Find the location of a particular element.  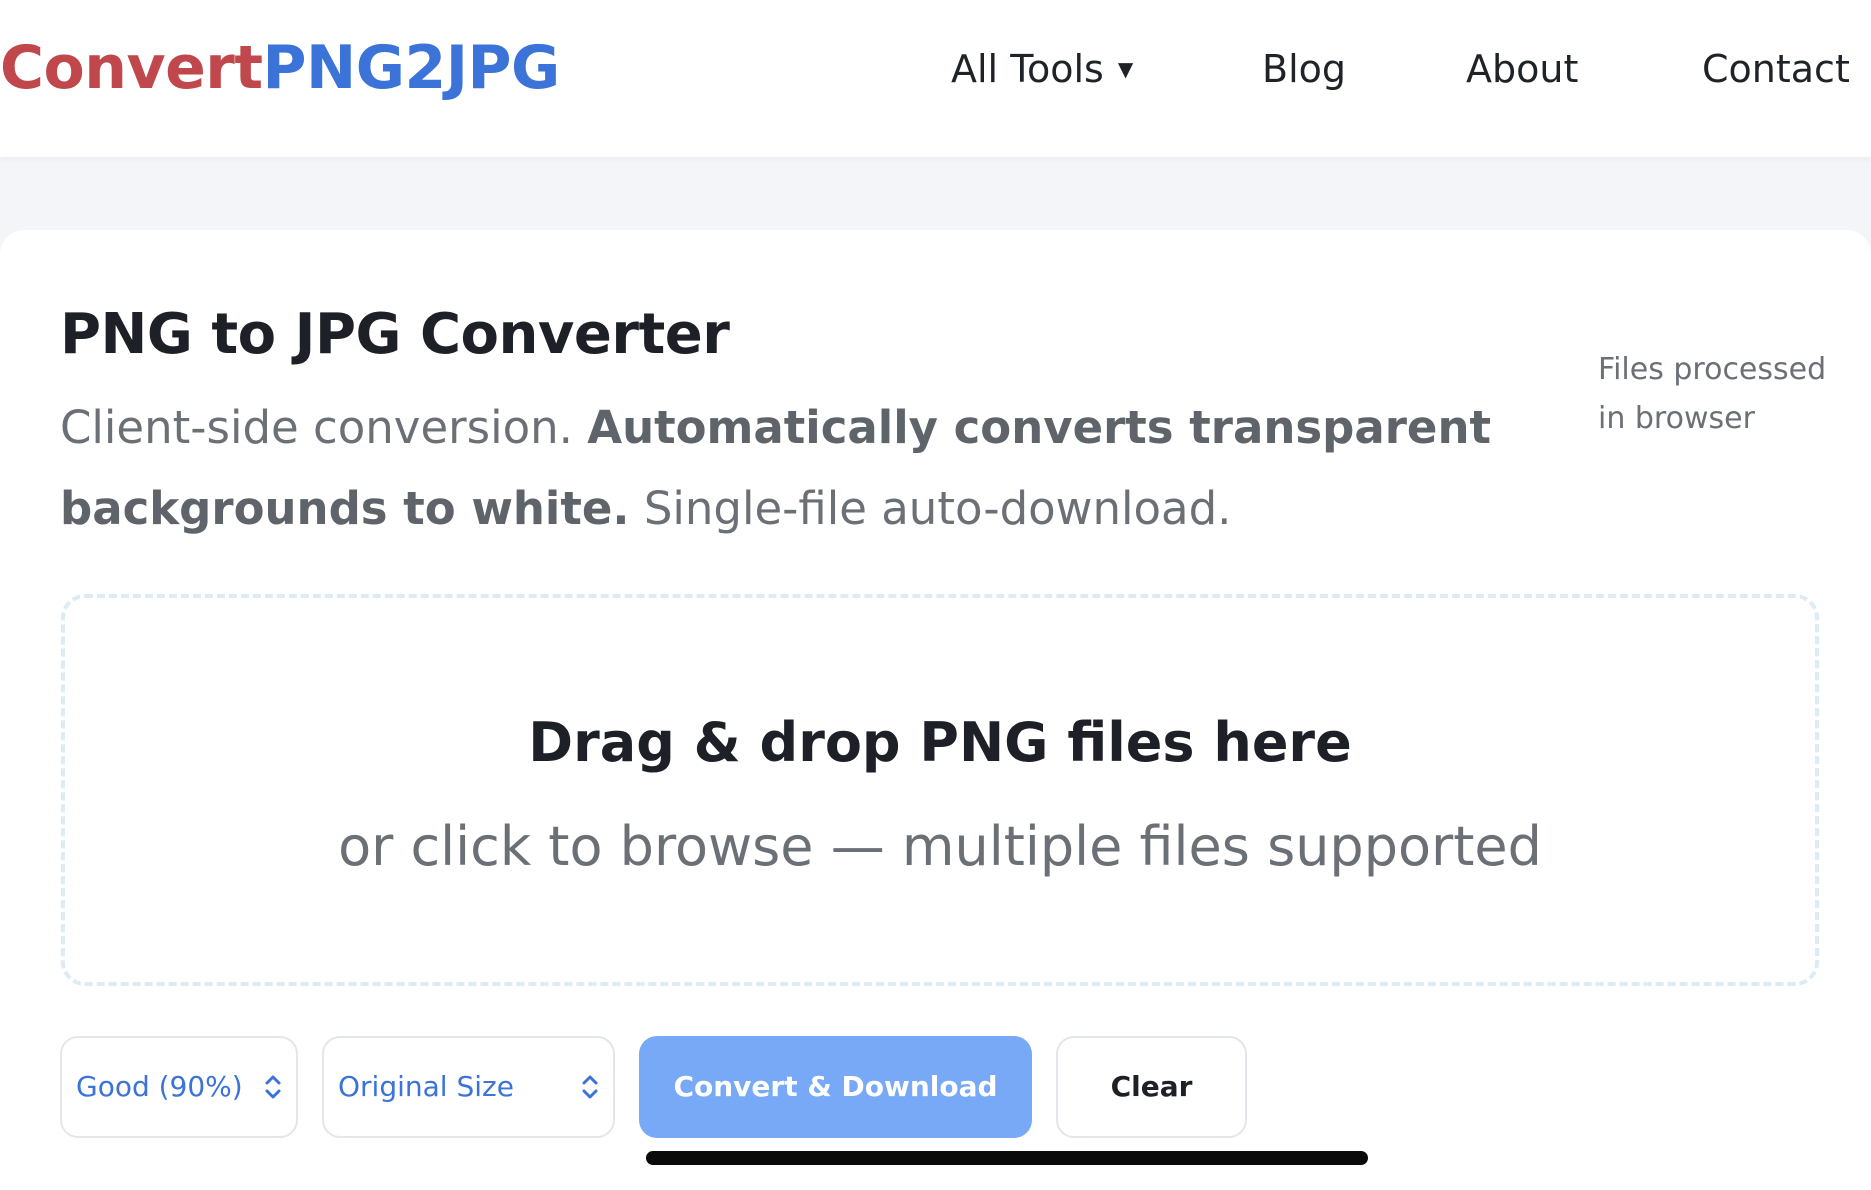

clear-button: Clear is located at coordinates (1151, 1087).